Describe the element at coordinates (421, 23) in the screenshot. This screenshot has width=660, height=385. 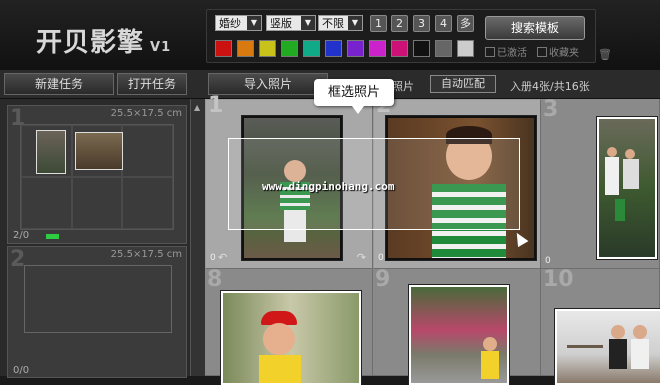
I see `photo-count-3-button: 3` at that location.